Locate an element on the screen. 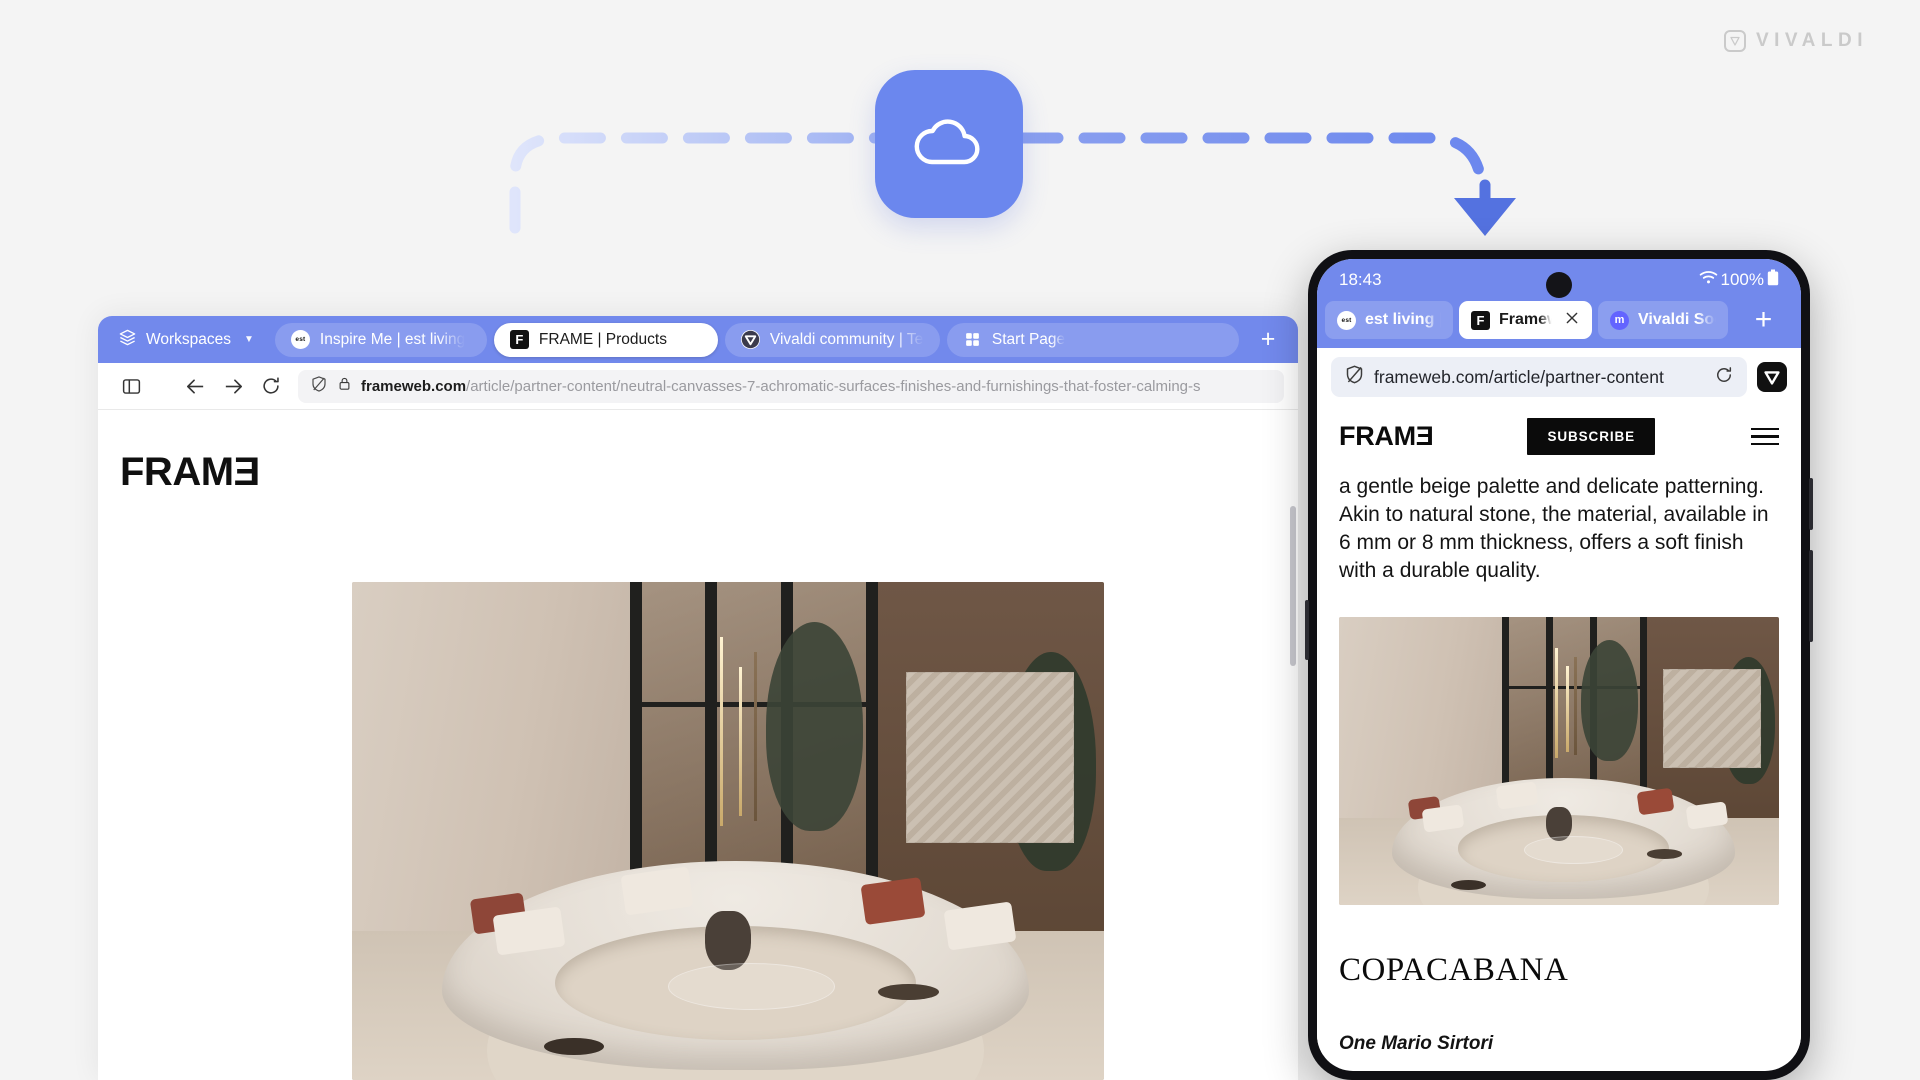 The image size is (1920, 1080). mastodon-favicon: m is located at coordinates (1619, 320).